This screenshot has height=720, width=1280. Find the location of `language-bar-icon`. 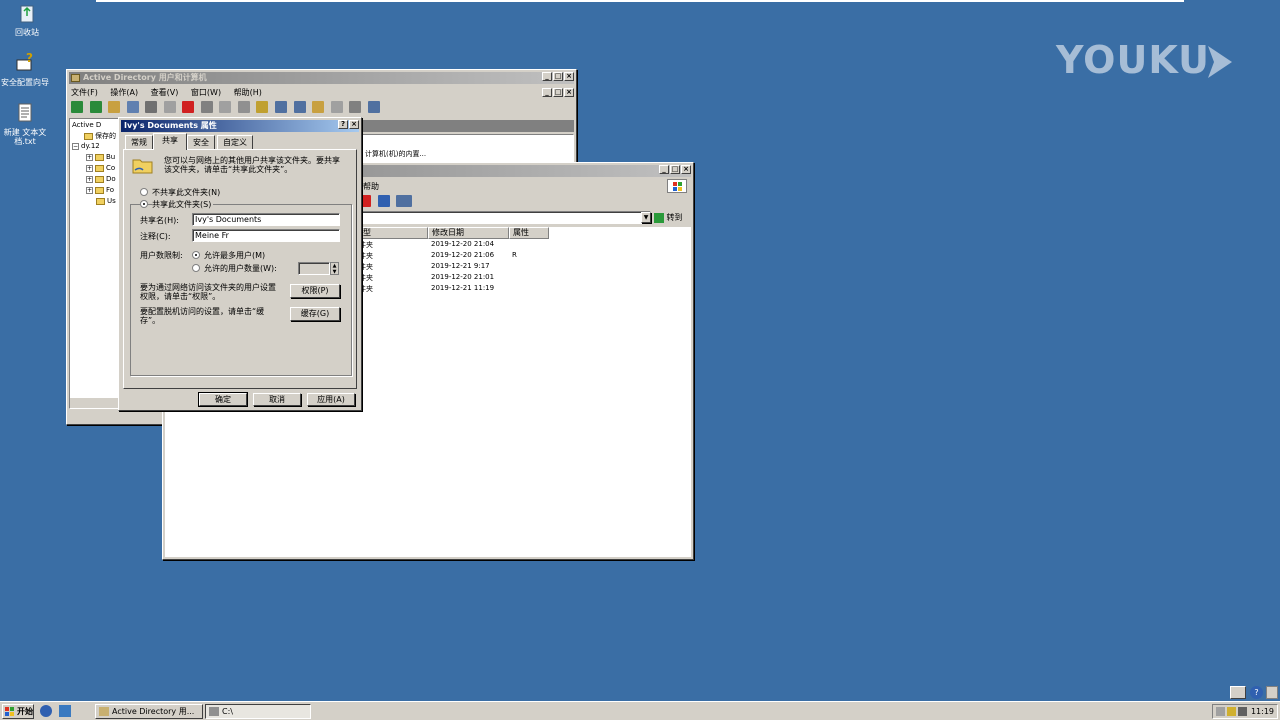

language-bar-icon is located at coordinates (1238, 692).